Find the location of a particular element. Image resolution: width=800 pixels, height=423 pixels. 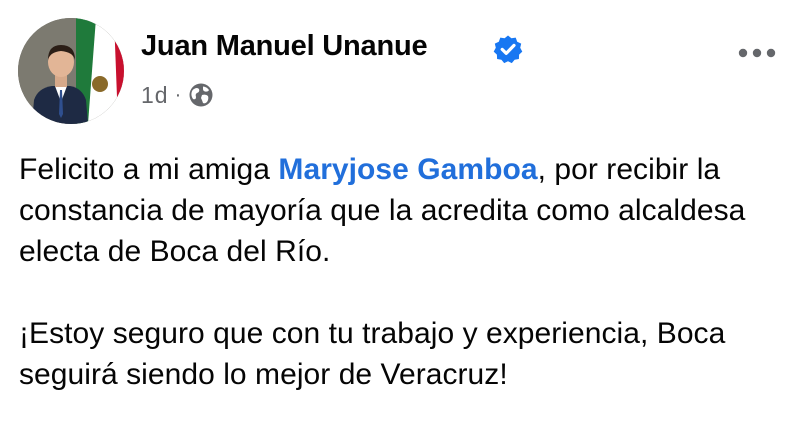

avatar is located at coordinates (71, 71).